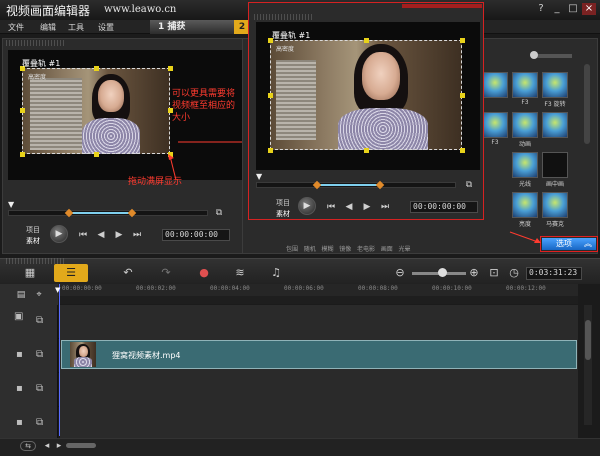 Image resolution: width=600 pixels, height=456 pixels. Describe the element at coordinates (48, 27) in the screenshot. I see `menu-edit: 编辑` at that location.